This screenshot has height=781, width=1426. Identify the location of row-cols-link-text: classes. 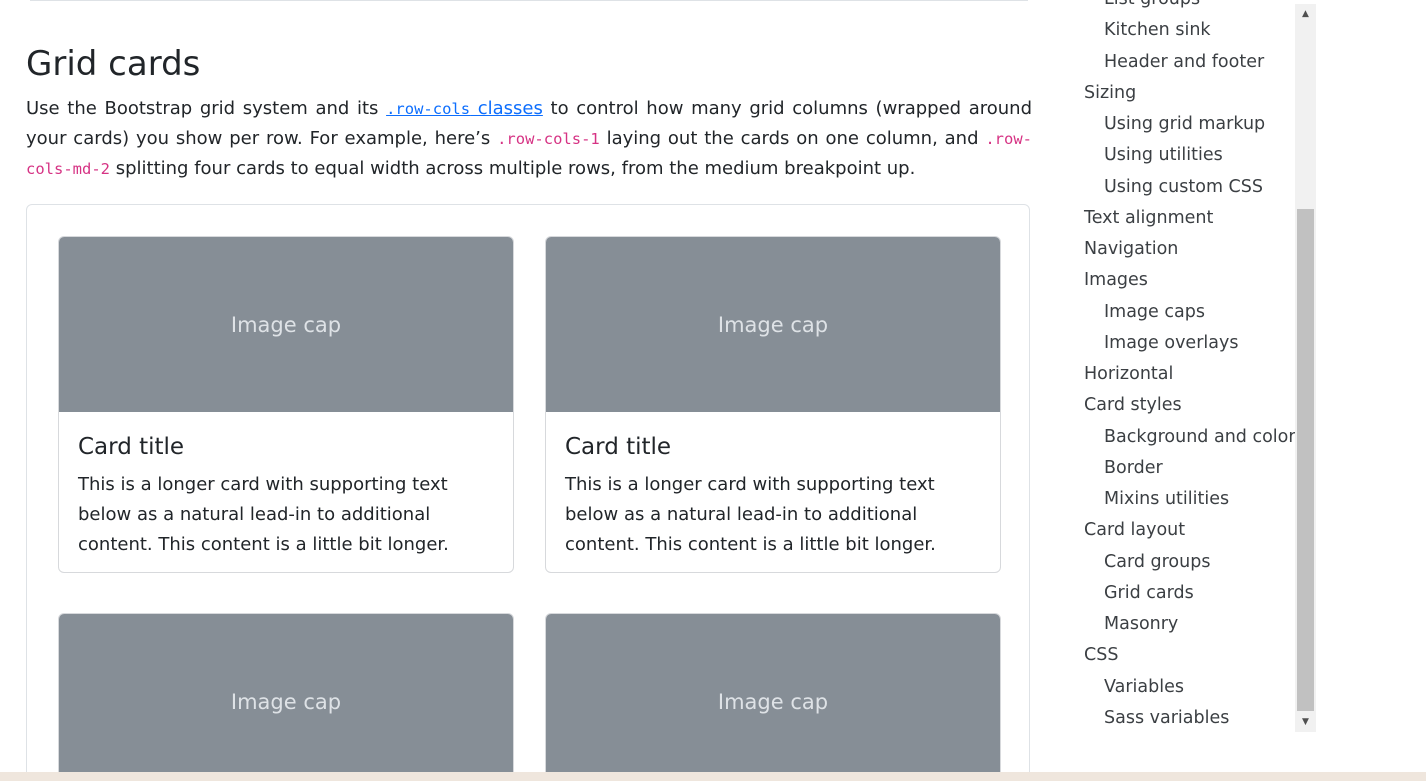
(506, 108).